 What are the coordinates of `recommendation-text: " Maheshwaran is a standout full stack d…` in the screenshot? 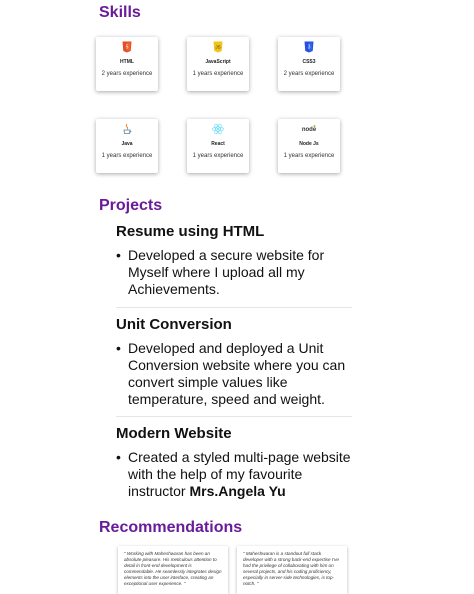 It's located at (291, 568).